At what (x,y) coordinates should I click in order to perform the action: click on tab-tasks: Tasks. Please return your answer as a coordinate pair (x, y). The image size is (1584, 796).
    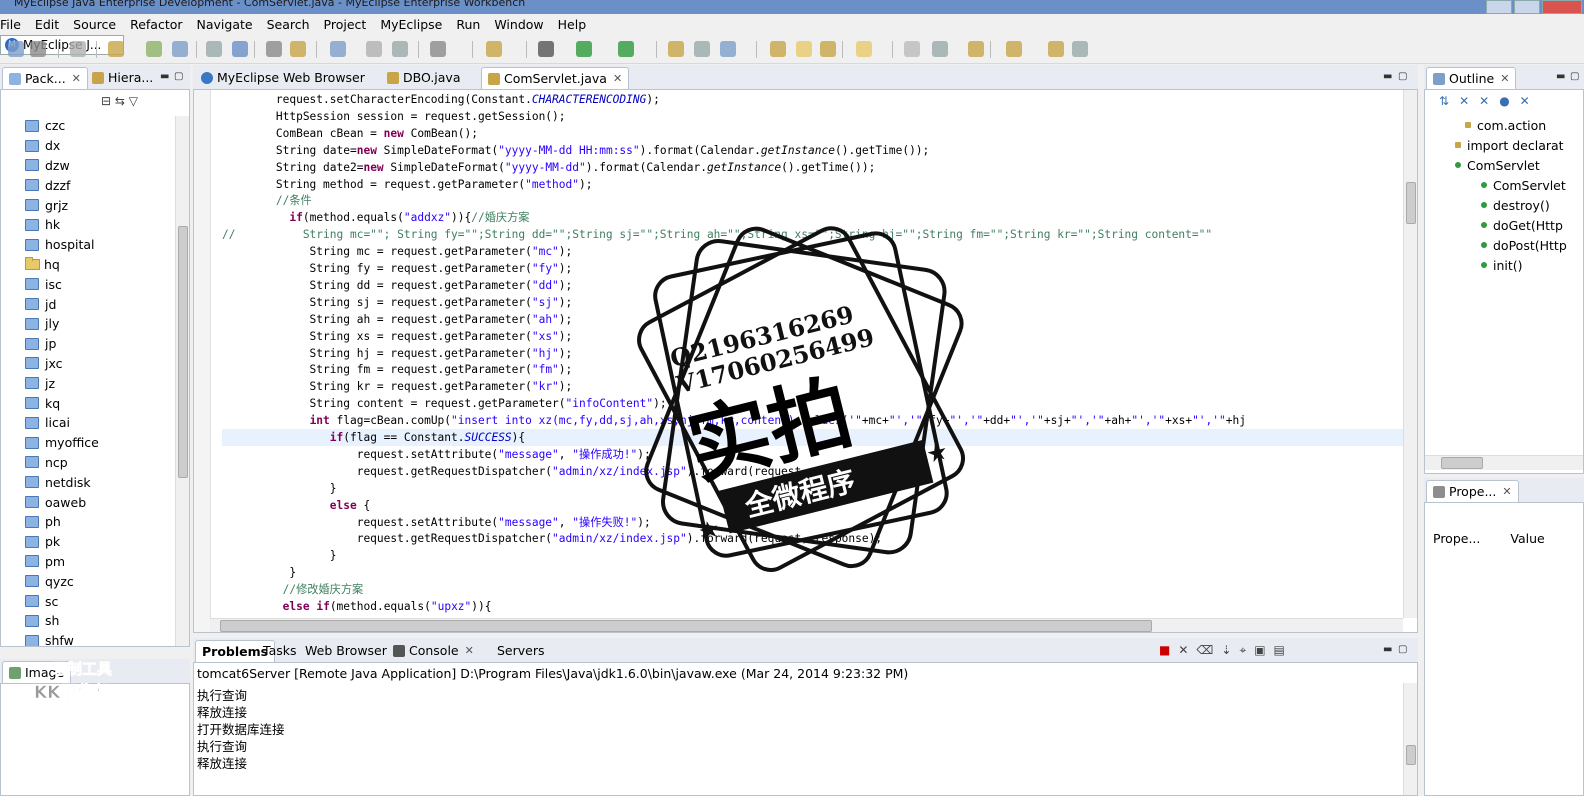
    Looking at the image, I should click on (280, 650).